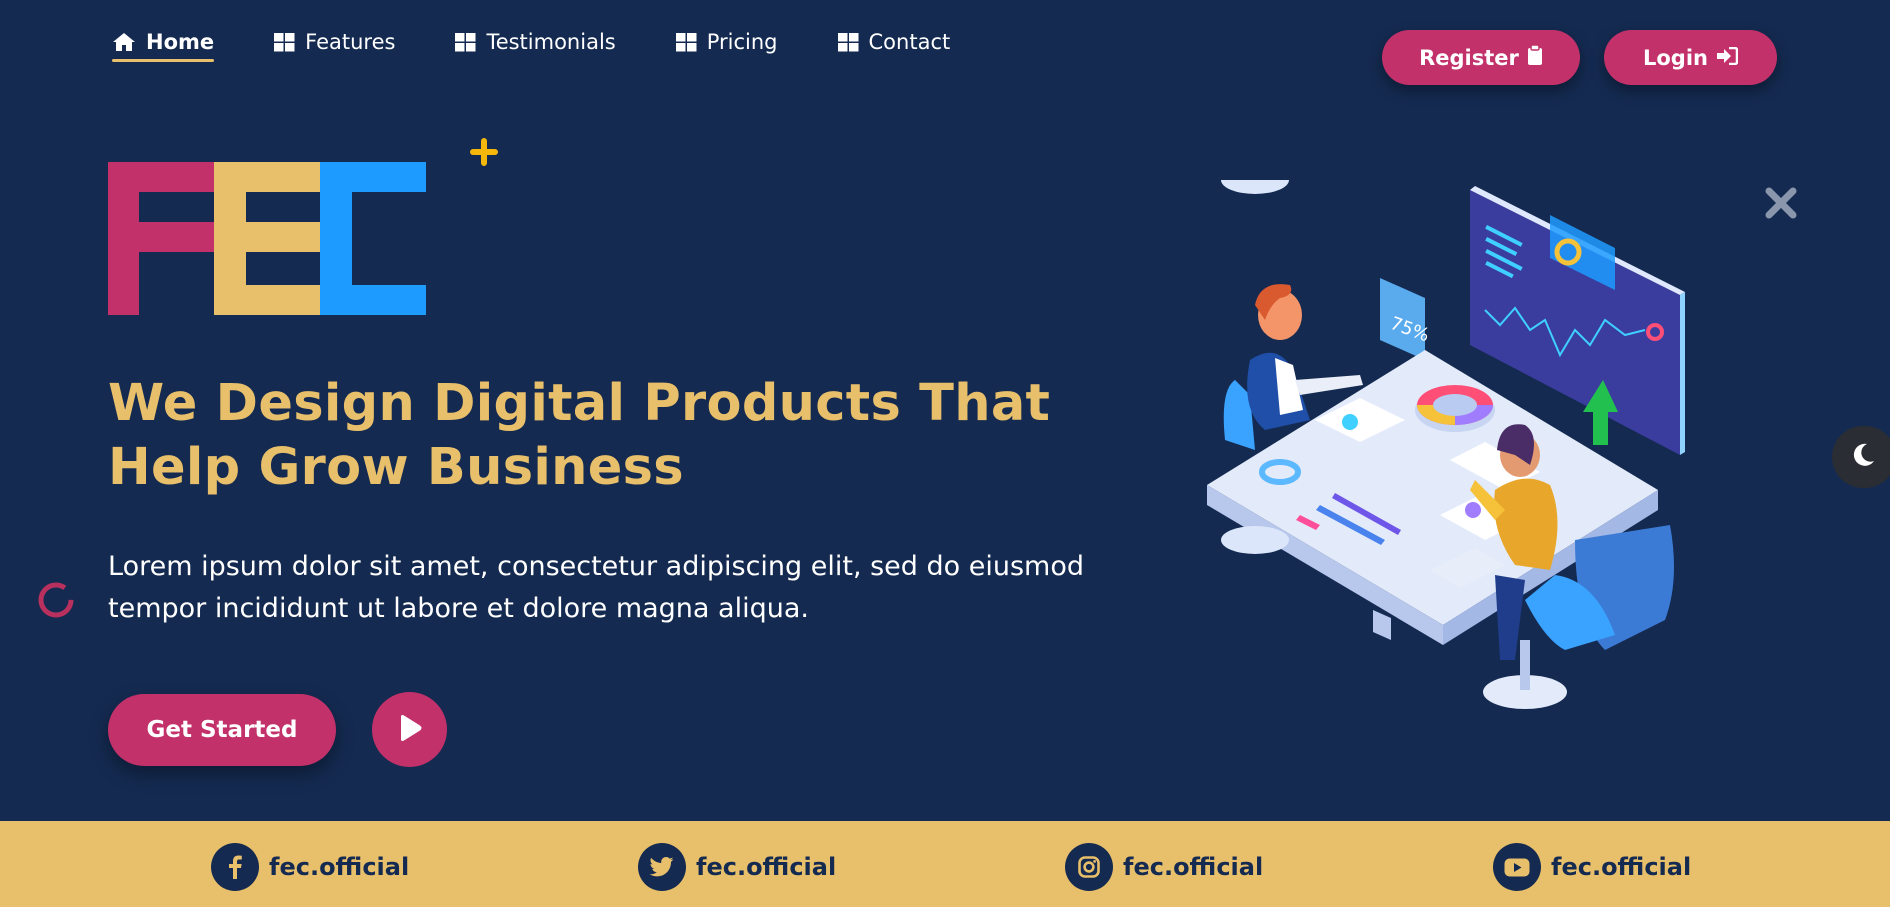  I want to click on nav-item-label: Pricing, so click(742, 42).